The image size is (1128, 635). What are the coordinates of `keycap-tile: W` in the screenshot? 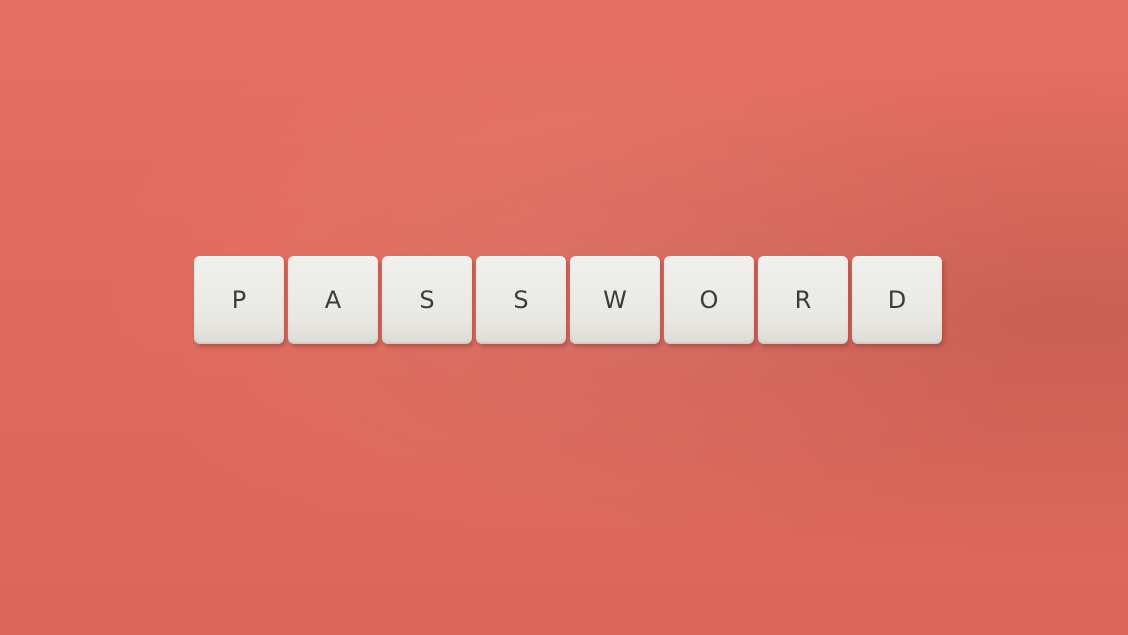 It's located at (615, 300).